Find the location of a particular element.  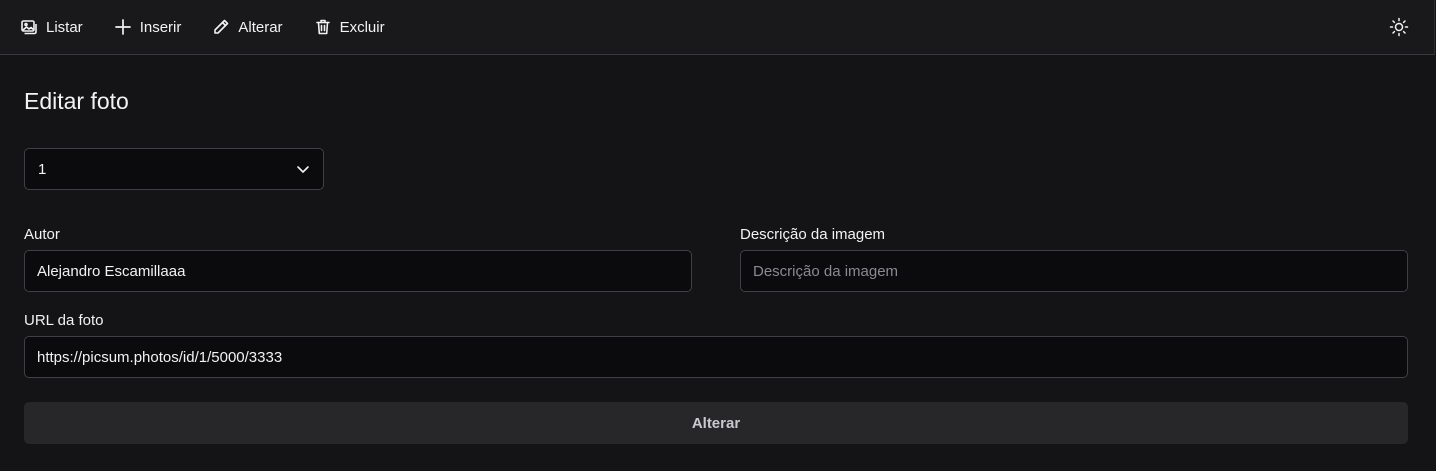

nav-item-alterar: Alterar is located at coordinates (247, 27).